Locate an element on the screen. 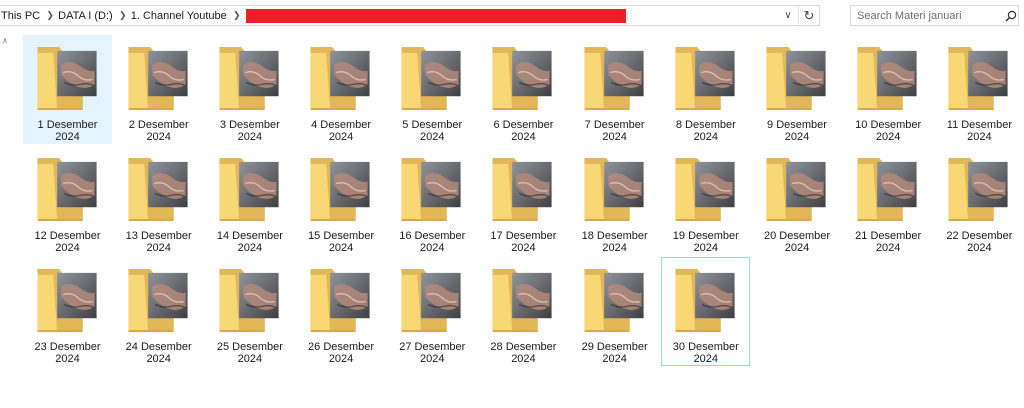 The height and width of the screenshot is (408, 1024). folder-item: 19 Desember 2024 is located at coordinates (705, 200).